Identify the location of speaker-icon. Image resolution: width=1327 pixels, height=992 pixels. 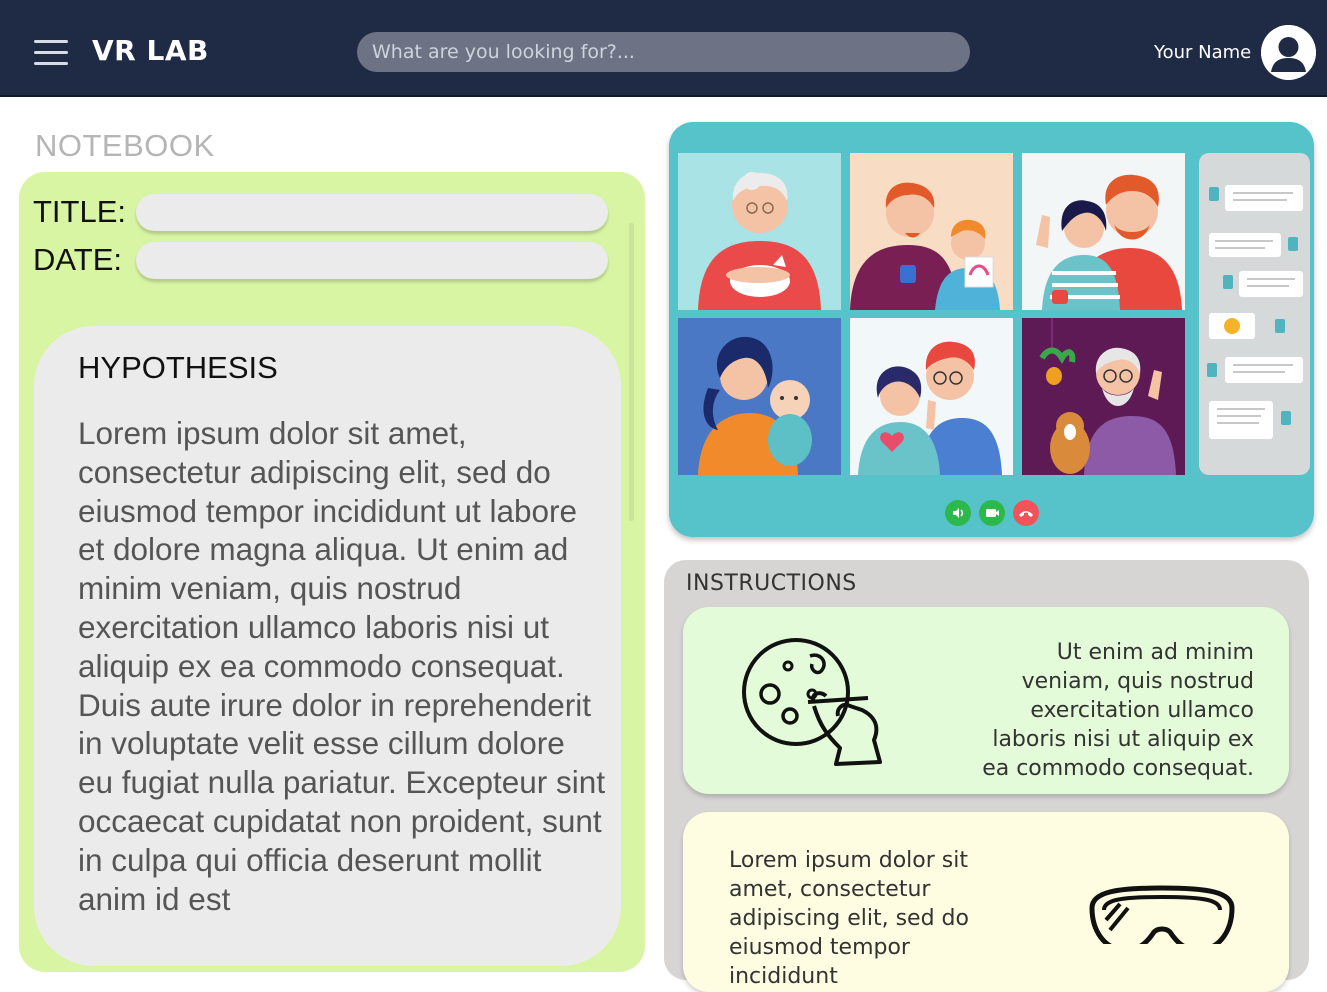
(958, 513).